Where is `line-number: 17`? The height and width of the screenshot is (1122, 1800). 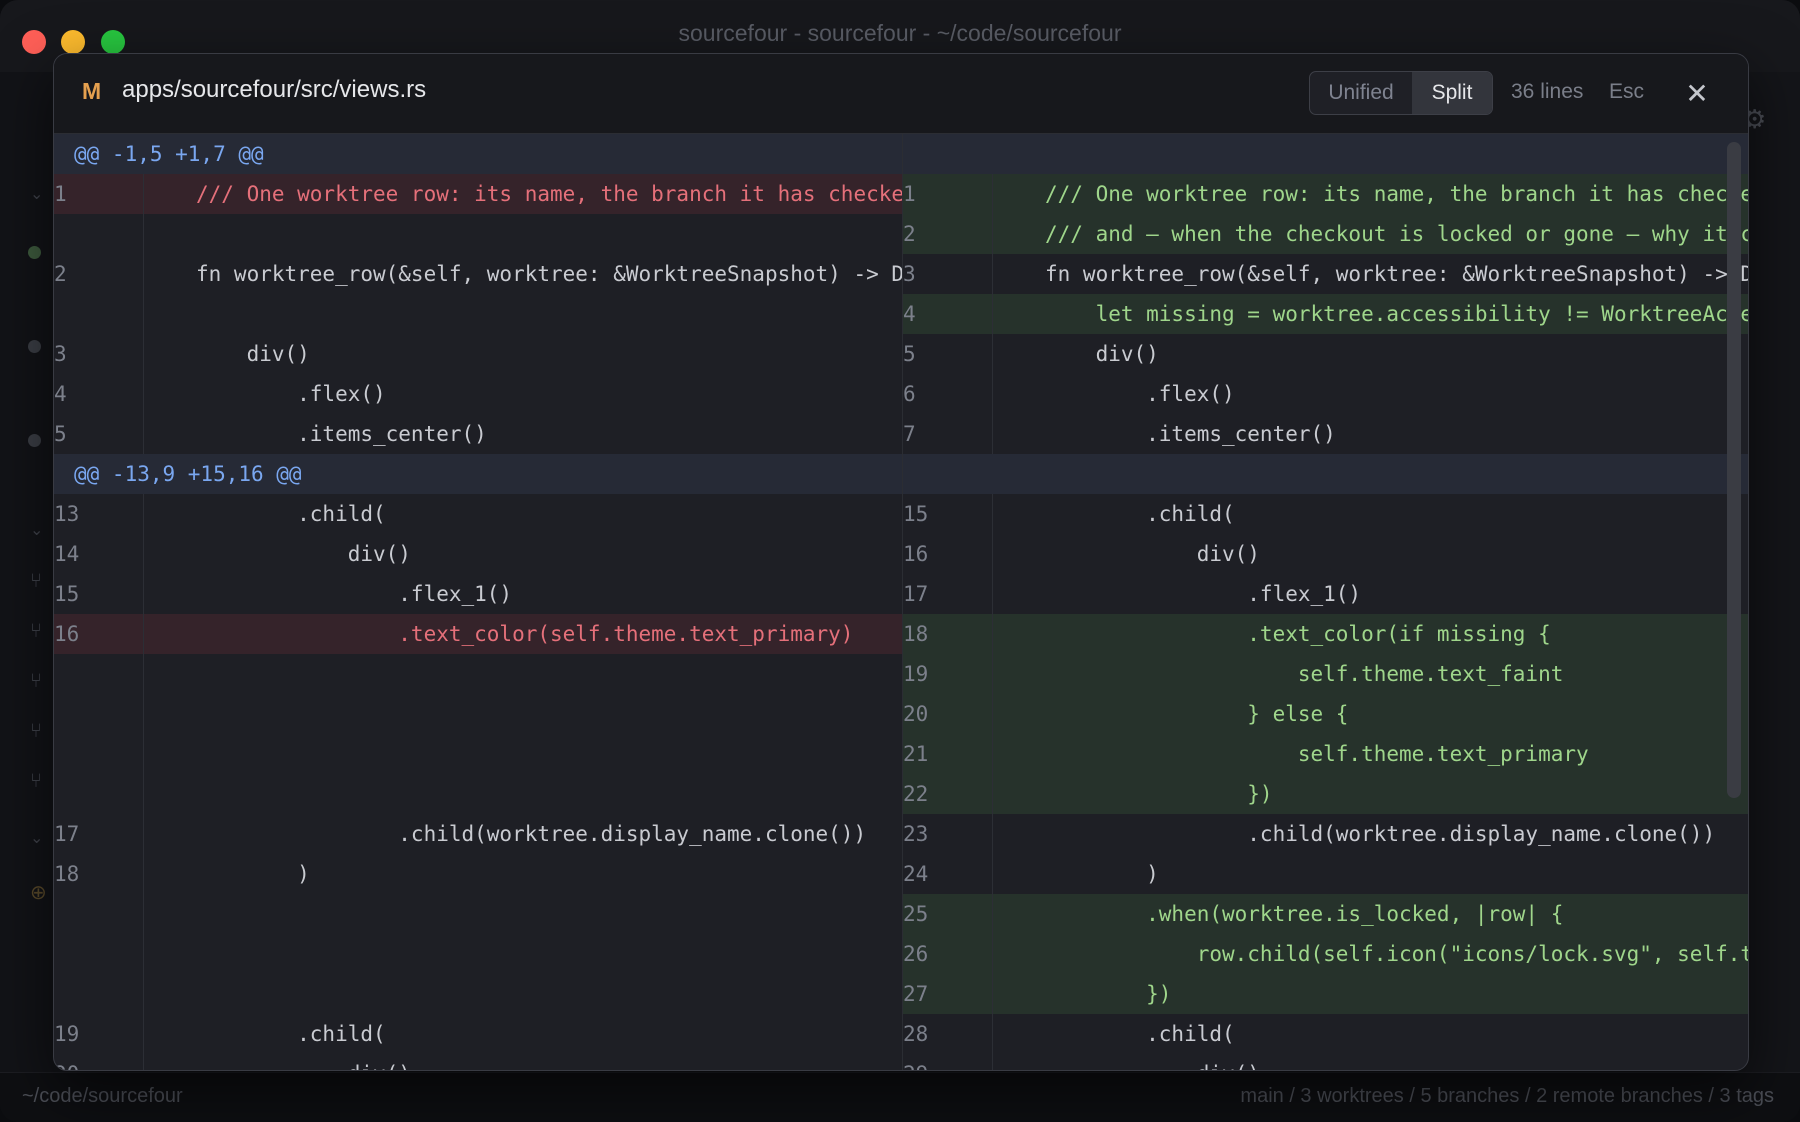
line-number: 17 is located at coordinates (67, 834).